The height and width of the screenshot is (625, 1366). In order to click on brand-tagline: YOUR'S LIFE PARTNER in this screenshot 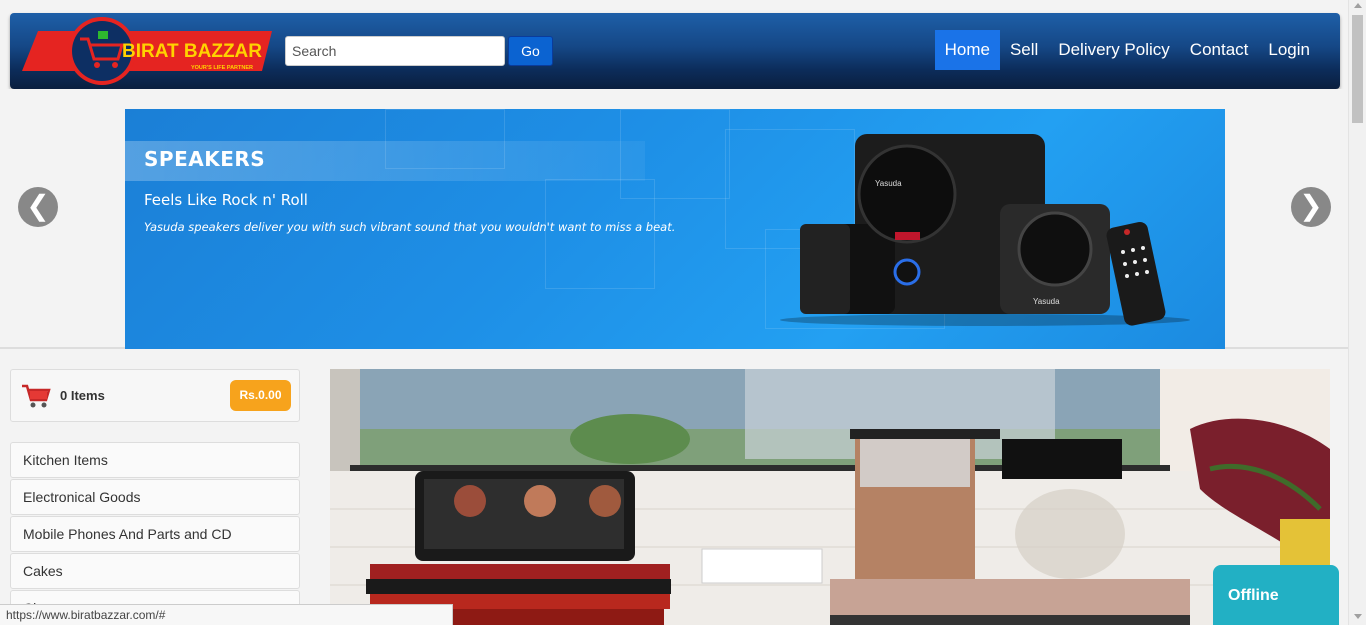, I will do `click(222, 68)`.